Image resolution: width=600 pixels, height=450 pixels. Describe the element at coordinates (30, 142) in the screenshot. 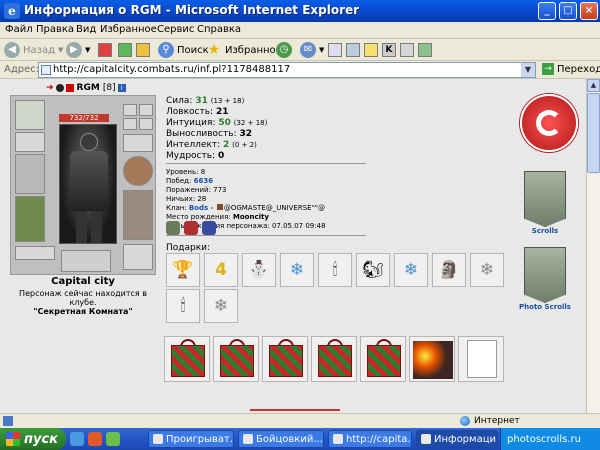

I see `slot-bracer` at that location.